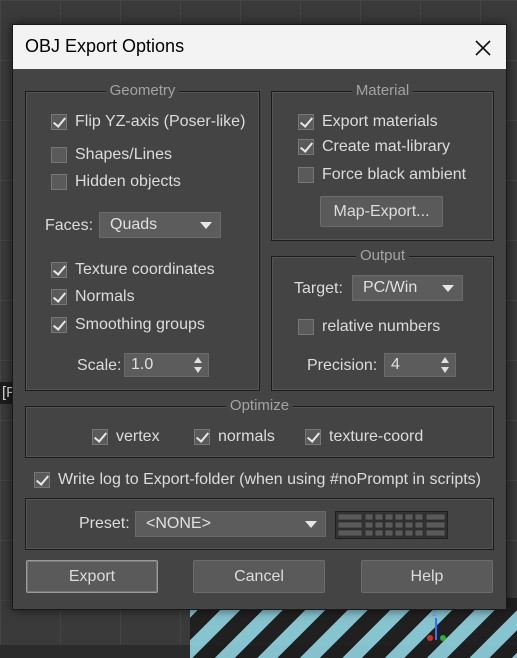 The image size is (517, 658). I want to click on scale-value: 1.0, so click(142, 364).